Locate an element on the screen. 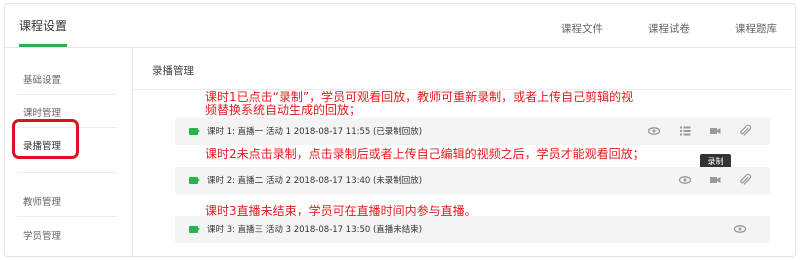 This screenshot has width=800, height=260. sidebar-item-student-management: 学员管理 is located at coordinates (42, 235).